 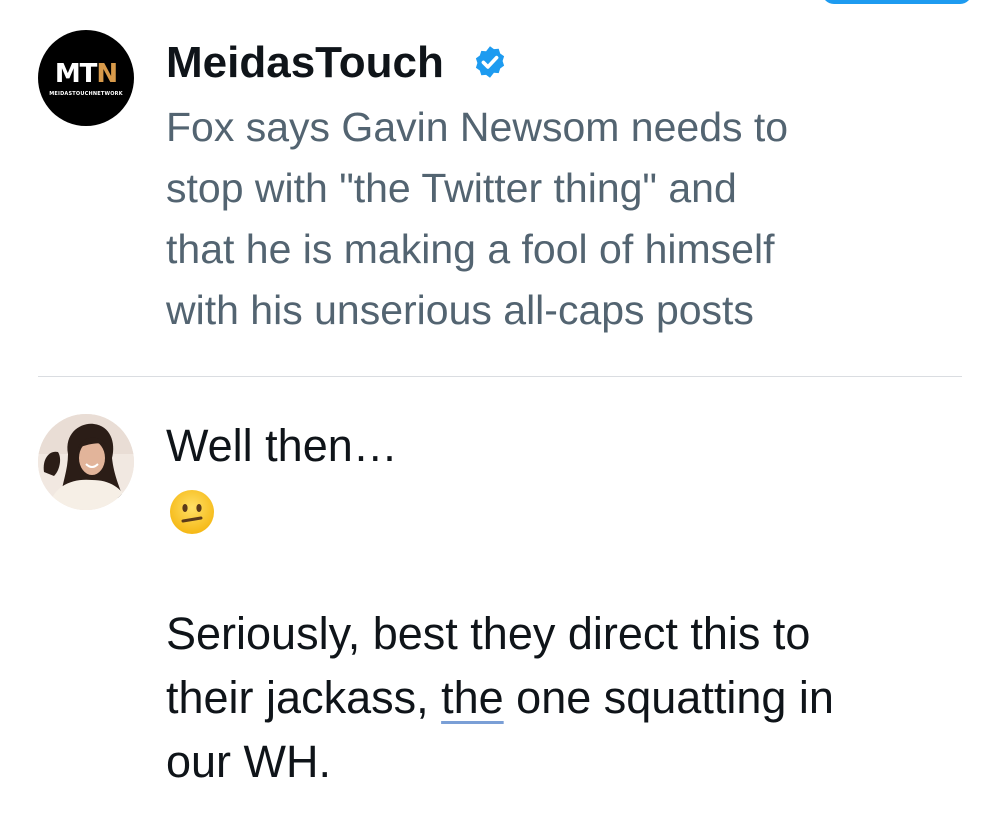 I want to click on avatar-logo: MTN, so click(x=86, y=74).